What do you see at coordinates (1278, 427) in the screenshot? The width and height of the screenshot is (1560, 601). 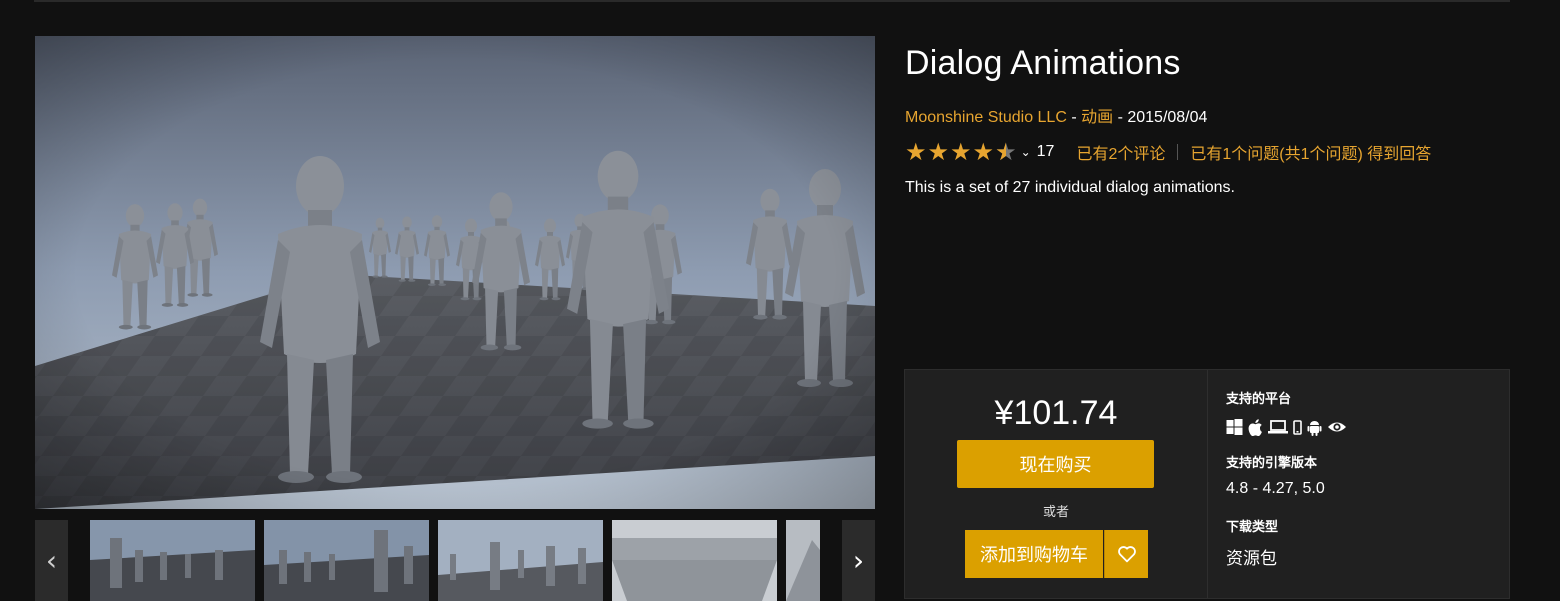 I see `laptop-icon` at bounding box center [1278, 427].